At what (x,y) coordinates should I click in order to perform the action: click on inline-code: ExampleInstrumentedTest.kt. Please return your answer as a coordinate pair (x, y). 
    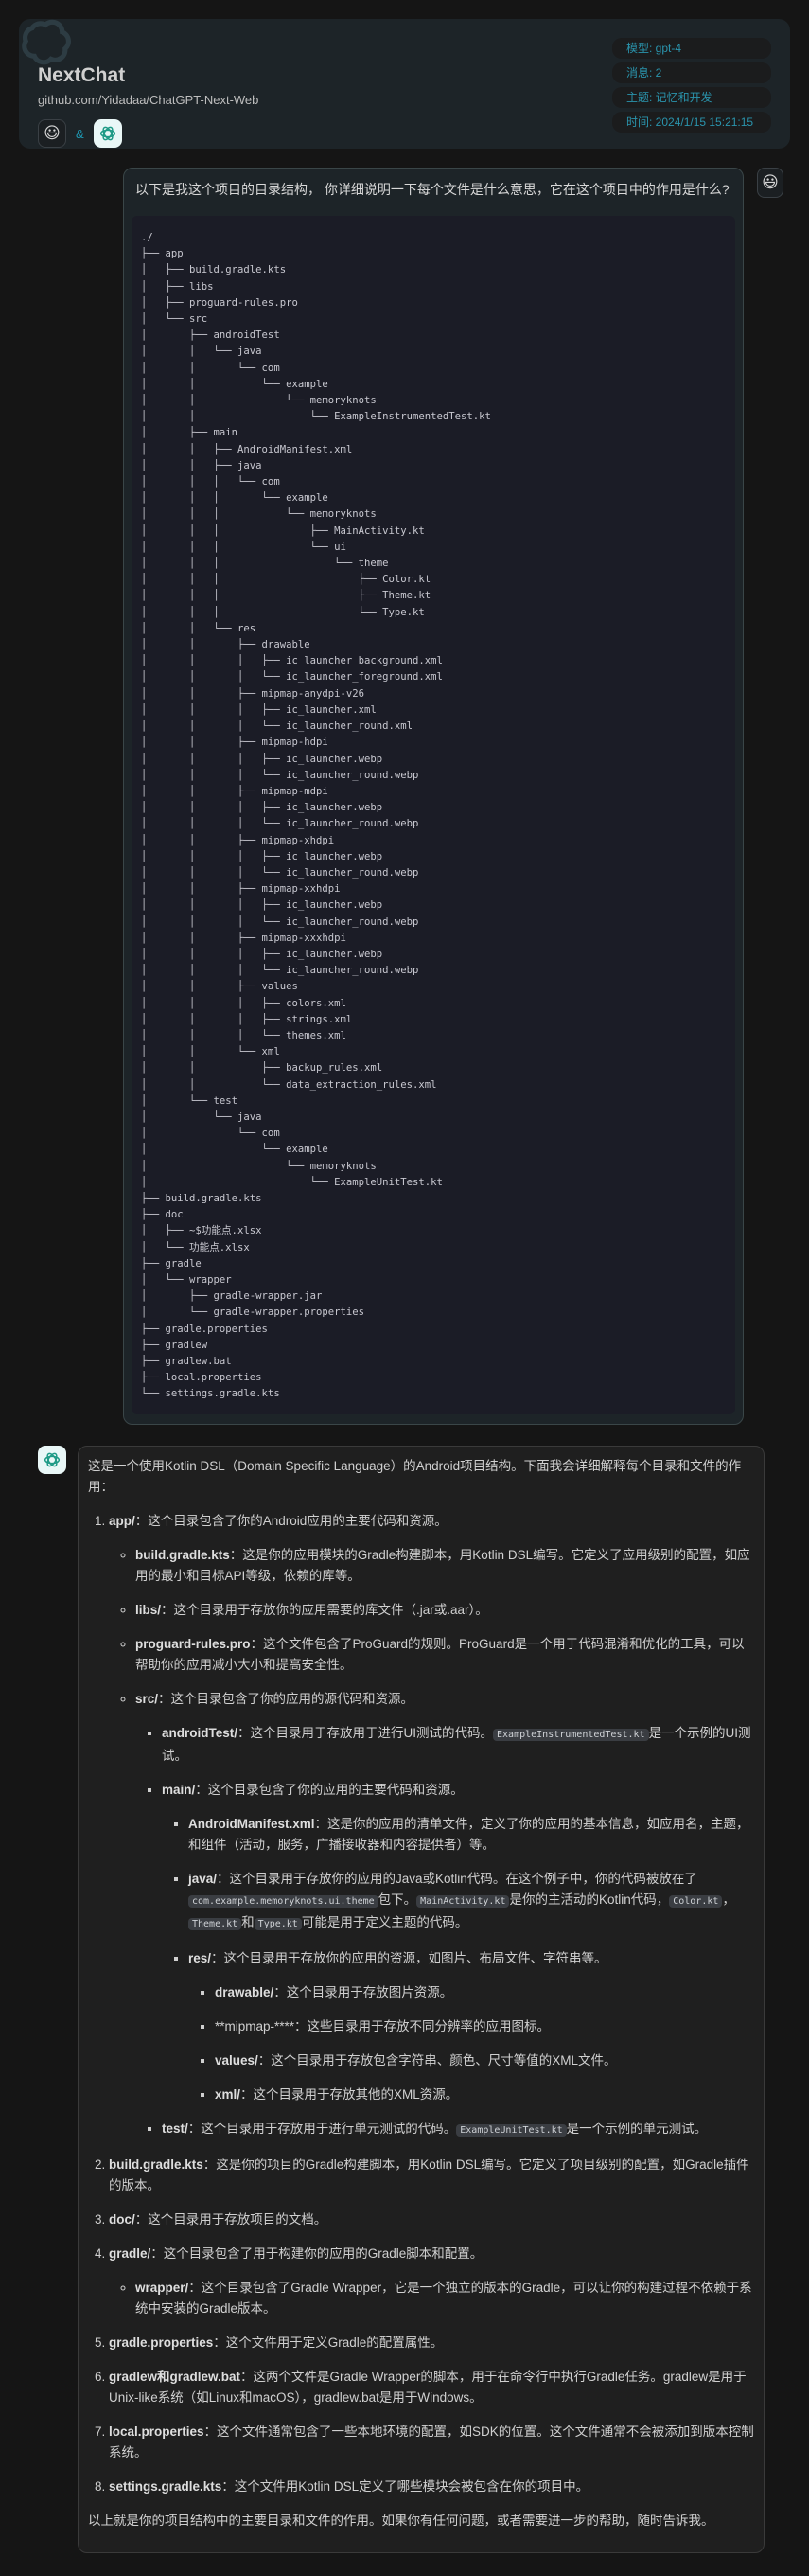
    Looking at the image, I should click on (571, 1735).